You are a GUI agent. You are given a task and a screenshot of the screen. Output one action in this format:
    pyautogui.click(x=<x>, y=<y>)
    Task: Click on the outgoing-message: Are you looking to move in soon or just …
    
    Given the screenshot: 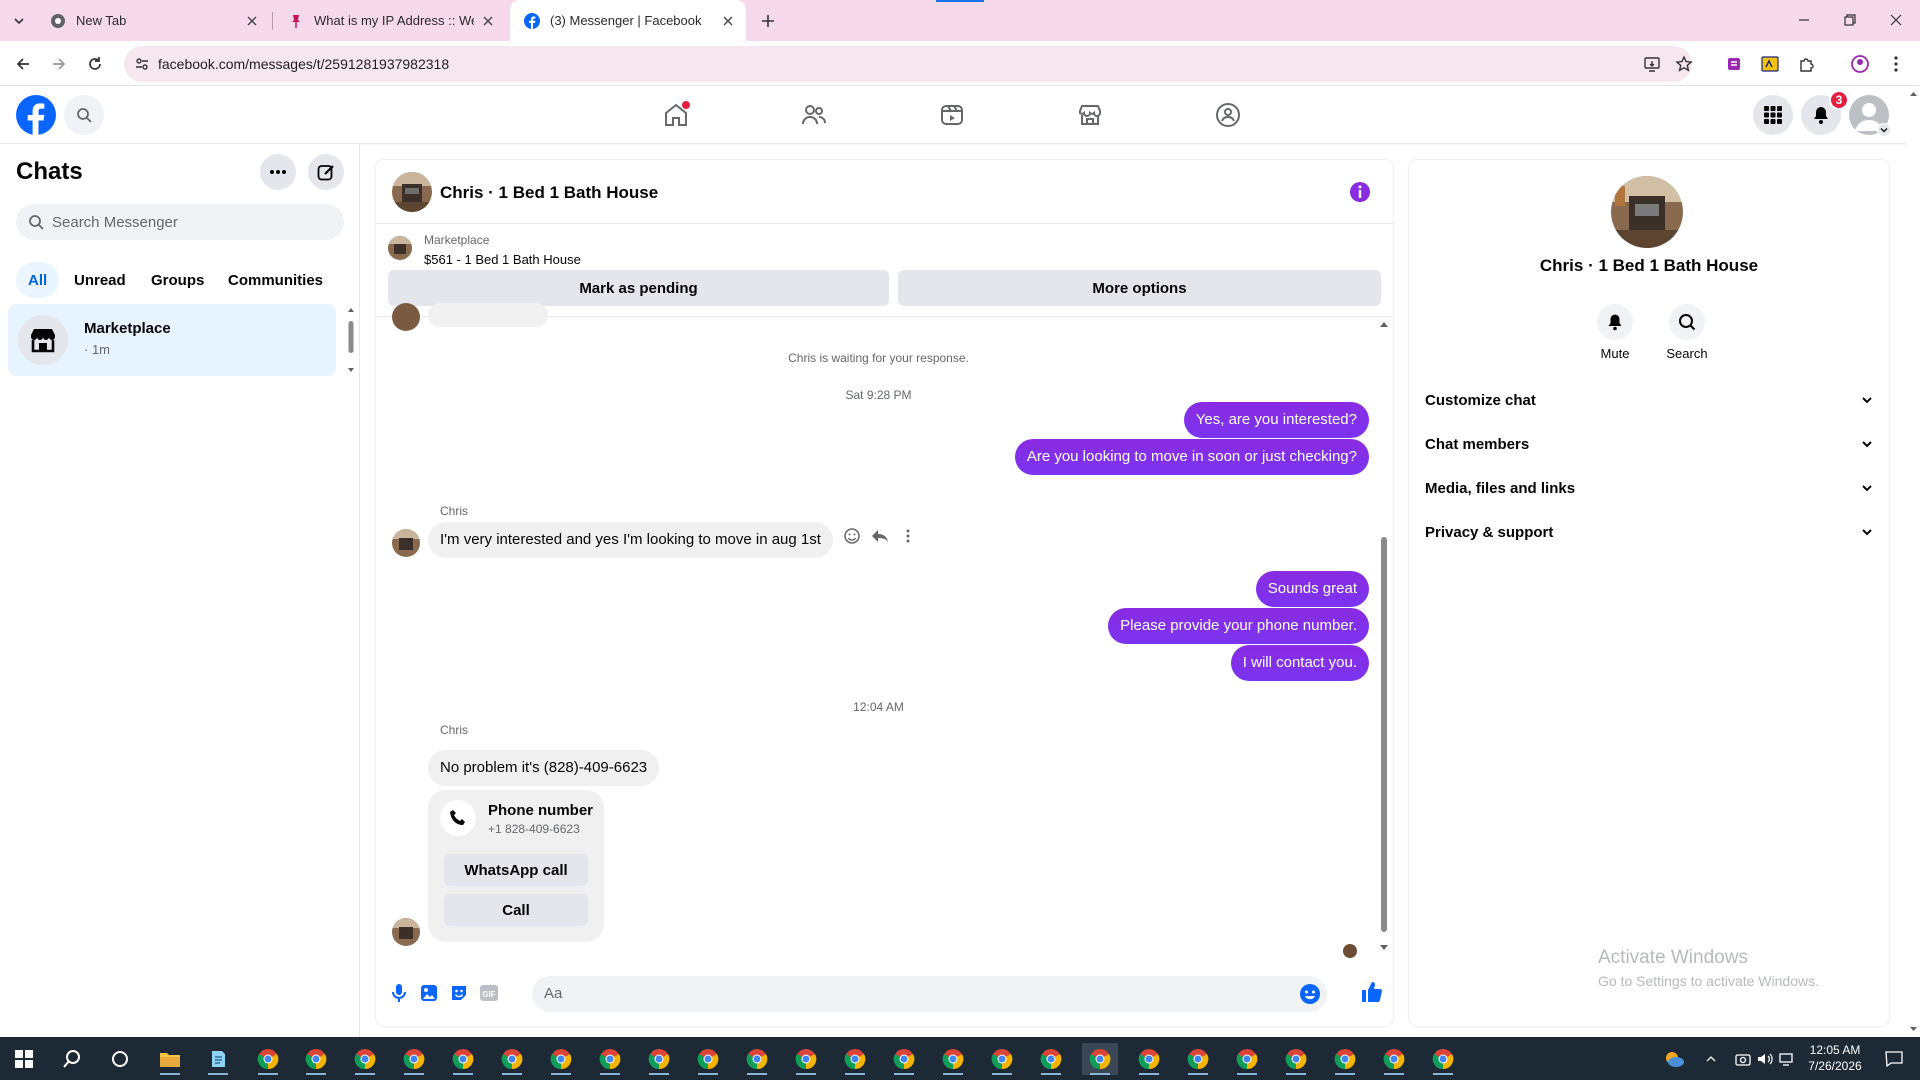 What is the action you would take?
    pyautogui.click(x=1191, y=457)
    